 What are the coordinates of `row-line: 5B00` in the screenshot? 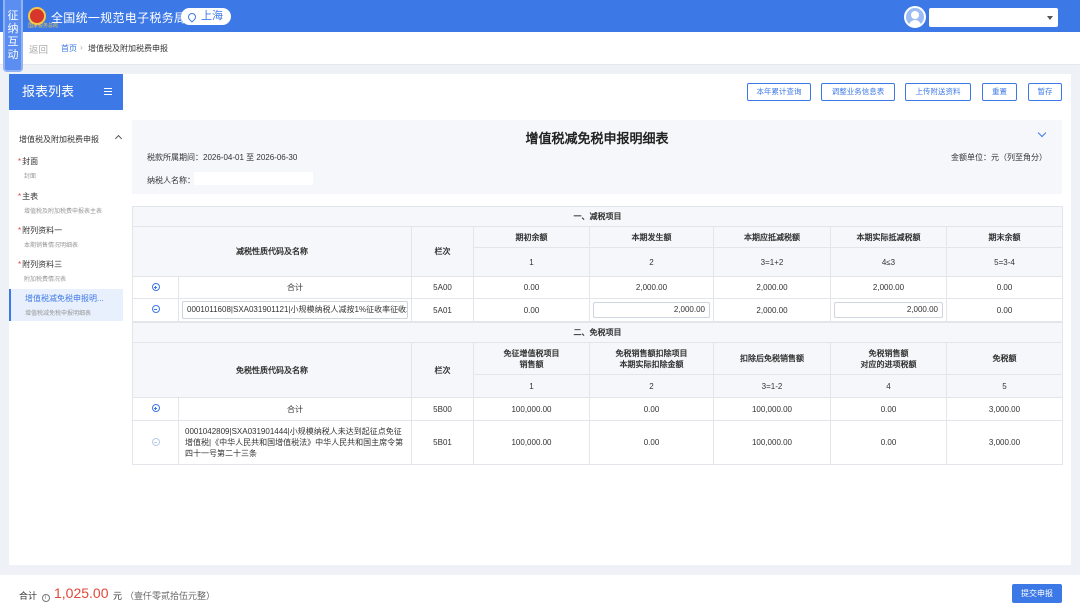 It's located at (442, 409).